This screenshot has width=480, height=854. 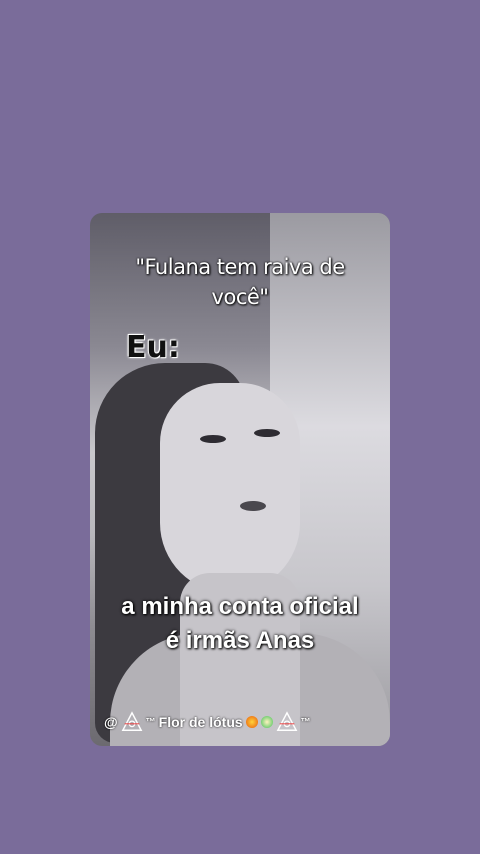 I want to click on caption-top: "Fulana tem raiva de você", so click(x=240, y=282).